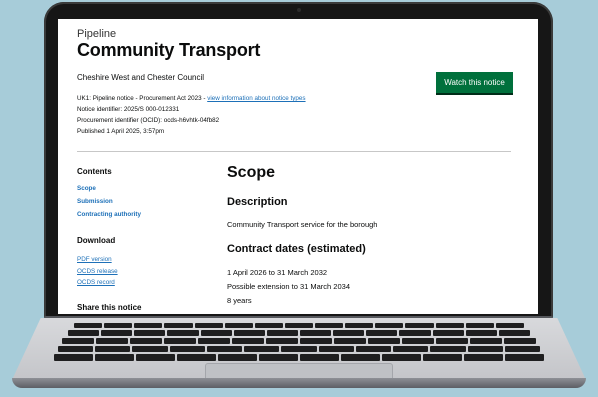 This screenshot has width=598, height=397. What do you see at coordinates (141, 77) in the screenshot?
I see `organisation-name: Cheshire West and Chester Council` at bounding box center [141, 77].